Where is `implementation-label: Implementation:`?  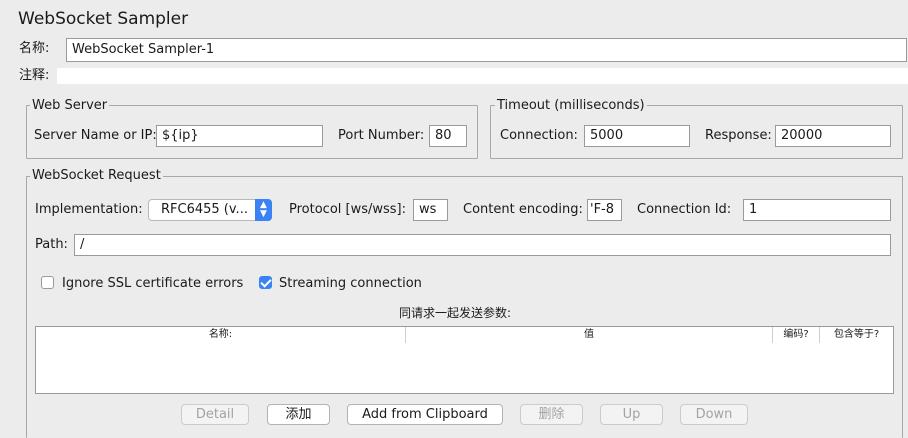 implementation-label: Implementation: is located at coordinates (89, 209).